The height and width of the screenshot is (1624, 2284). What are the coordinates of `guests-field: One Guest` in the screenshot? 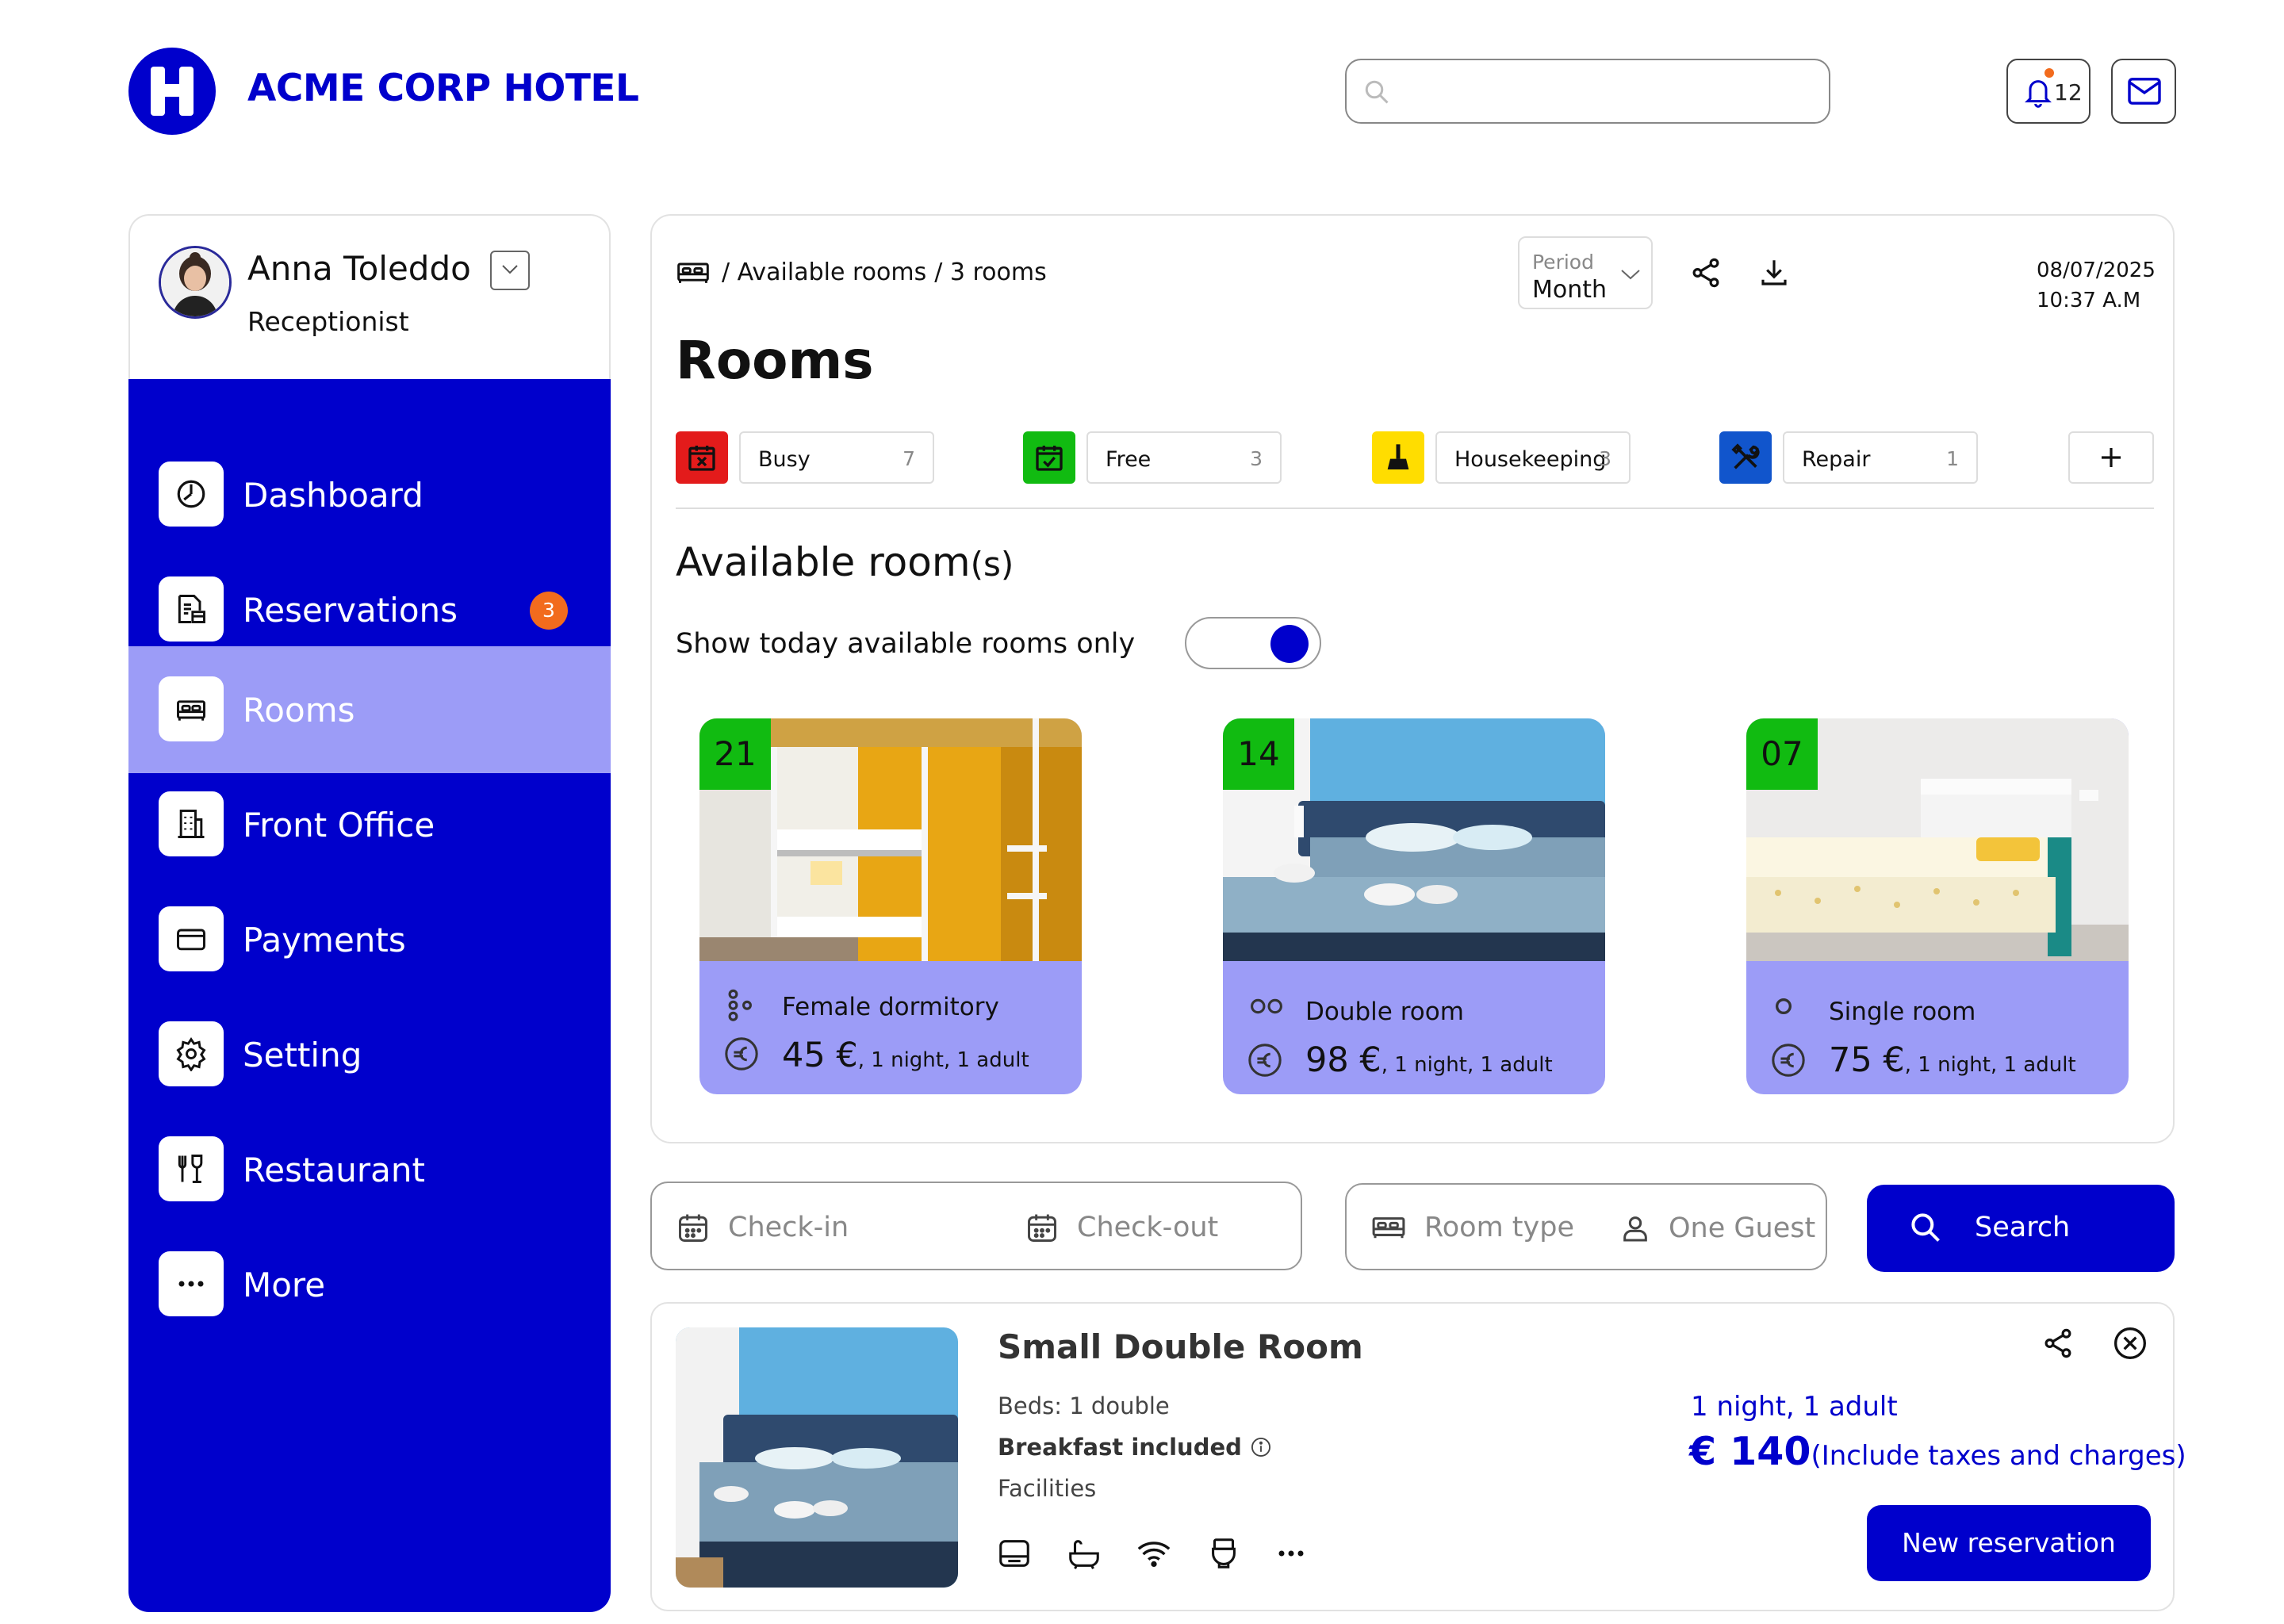 It's located at (1717, 1228).